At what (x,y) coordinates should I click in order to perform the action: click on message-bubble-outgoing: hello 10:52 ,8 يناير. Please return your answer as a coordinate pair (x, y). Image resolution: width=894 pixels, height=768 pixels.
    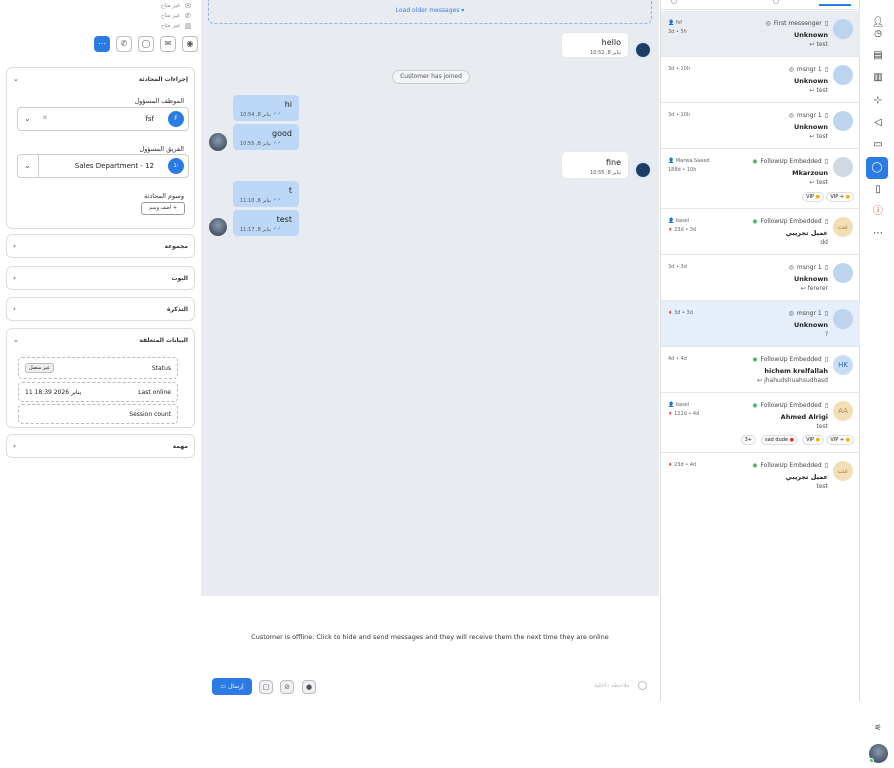
    Looking at the image, I should click on (595, 45).